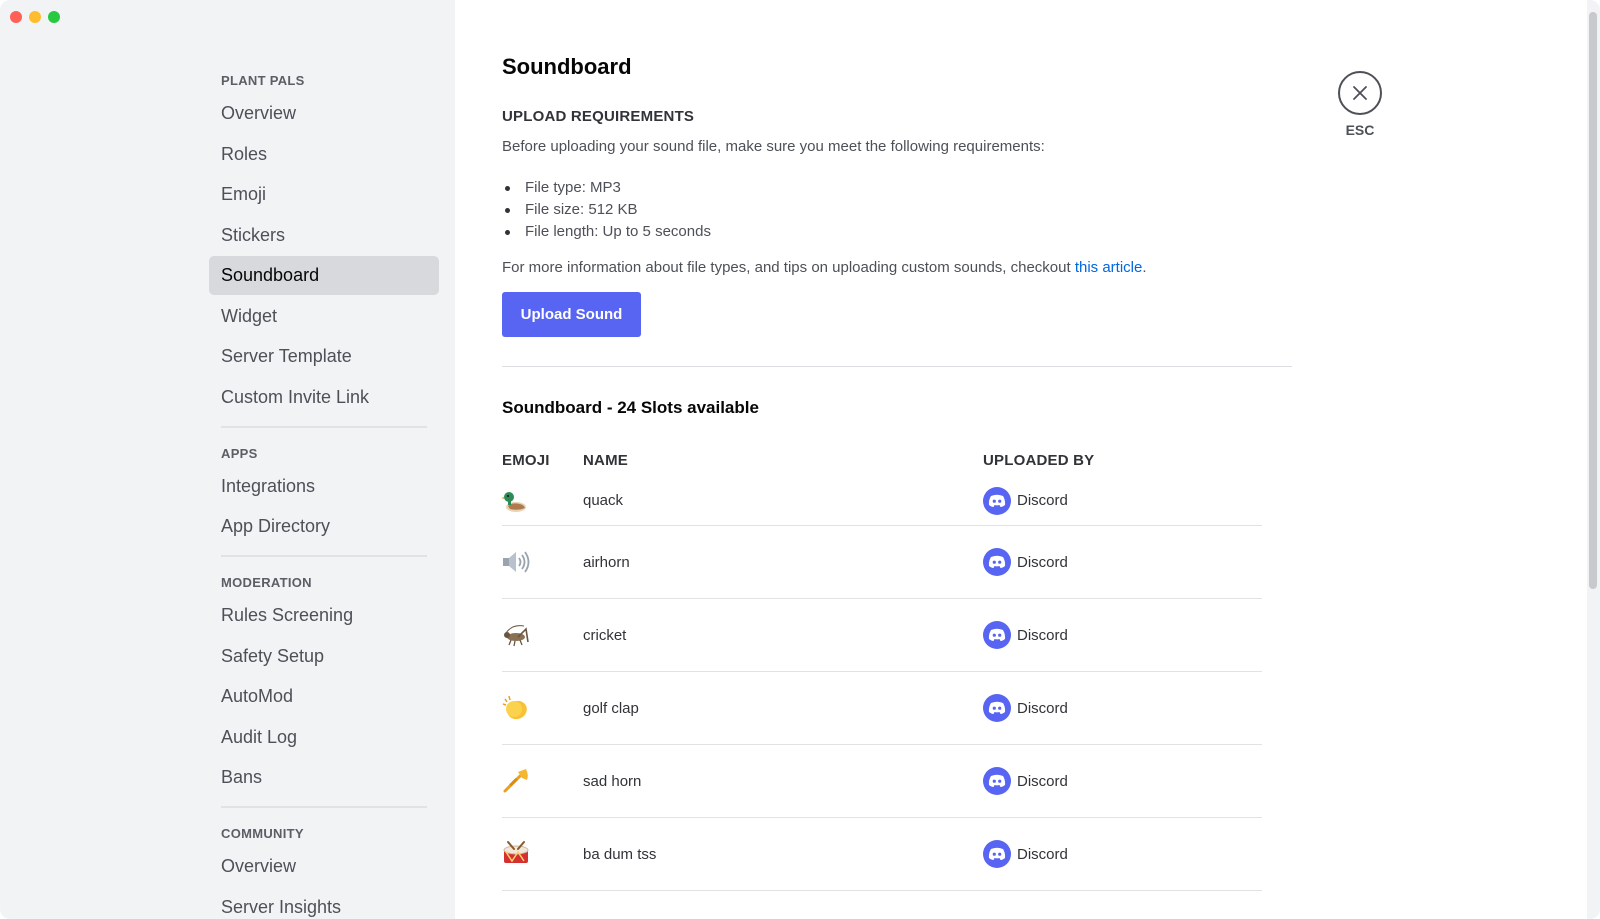 Image resolution: width=1600 pixels, height=919 pixels. Describe the element at coordinates (324, 486) in the screenshot. I see `sidebar-item-integrations: Integrations` at that location.